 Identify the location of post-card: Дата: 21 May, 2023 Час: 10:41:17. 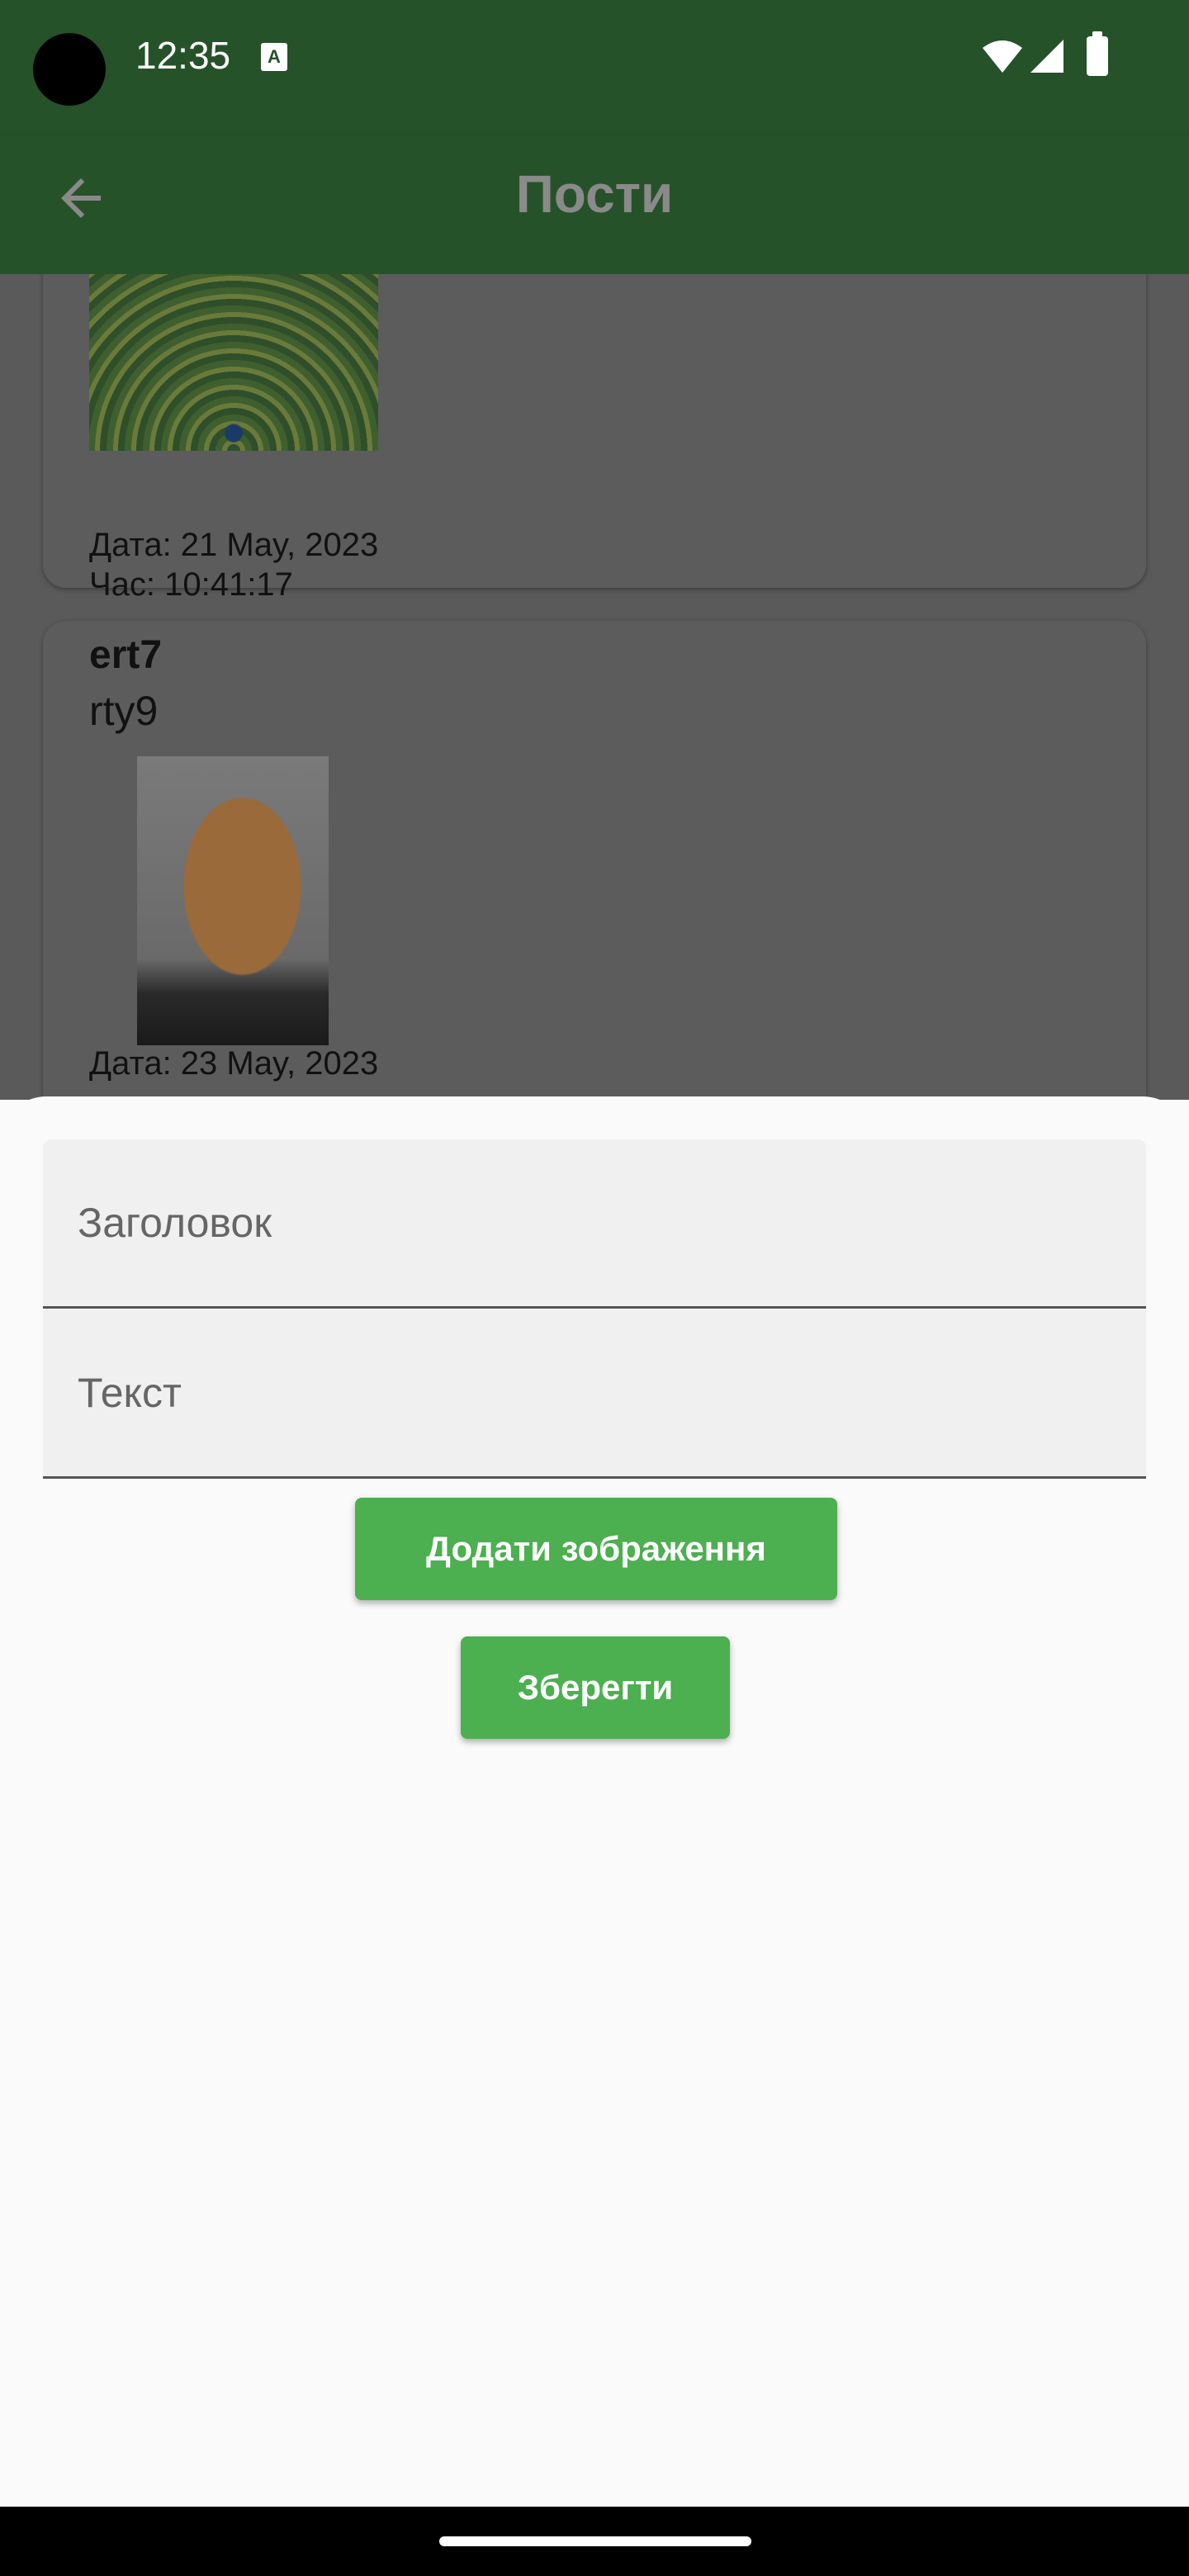
(594, 438).